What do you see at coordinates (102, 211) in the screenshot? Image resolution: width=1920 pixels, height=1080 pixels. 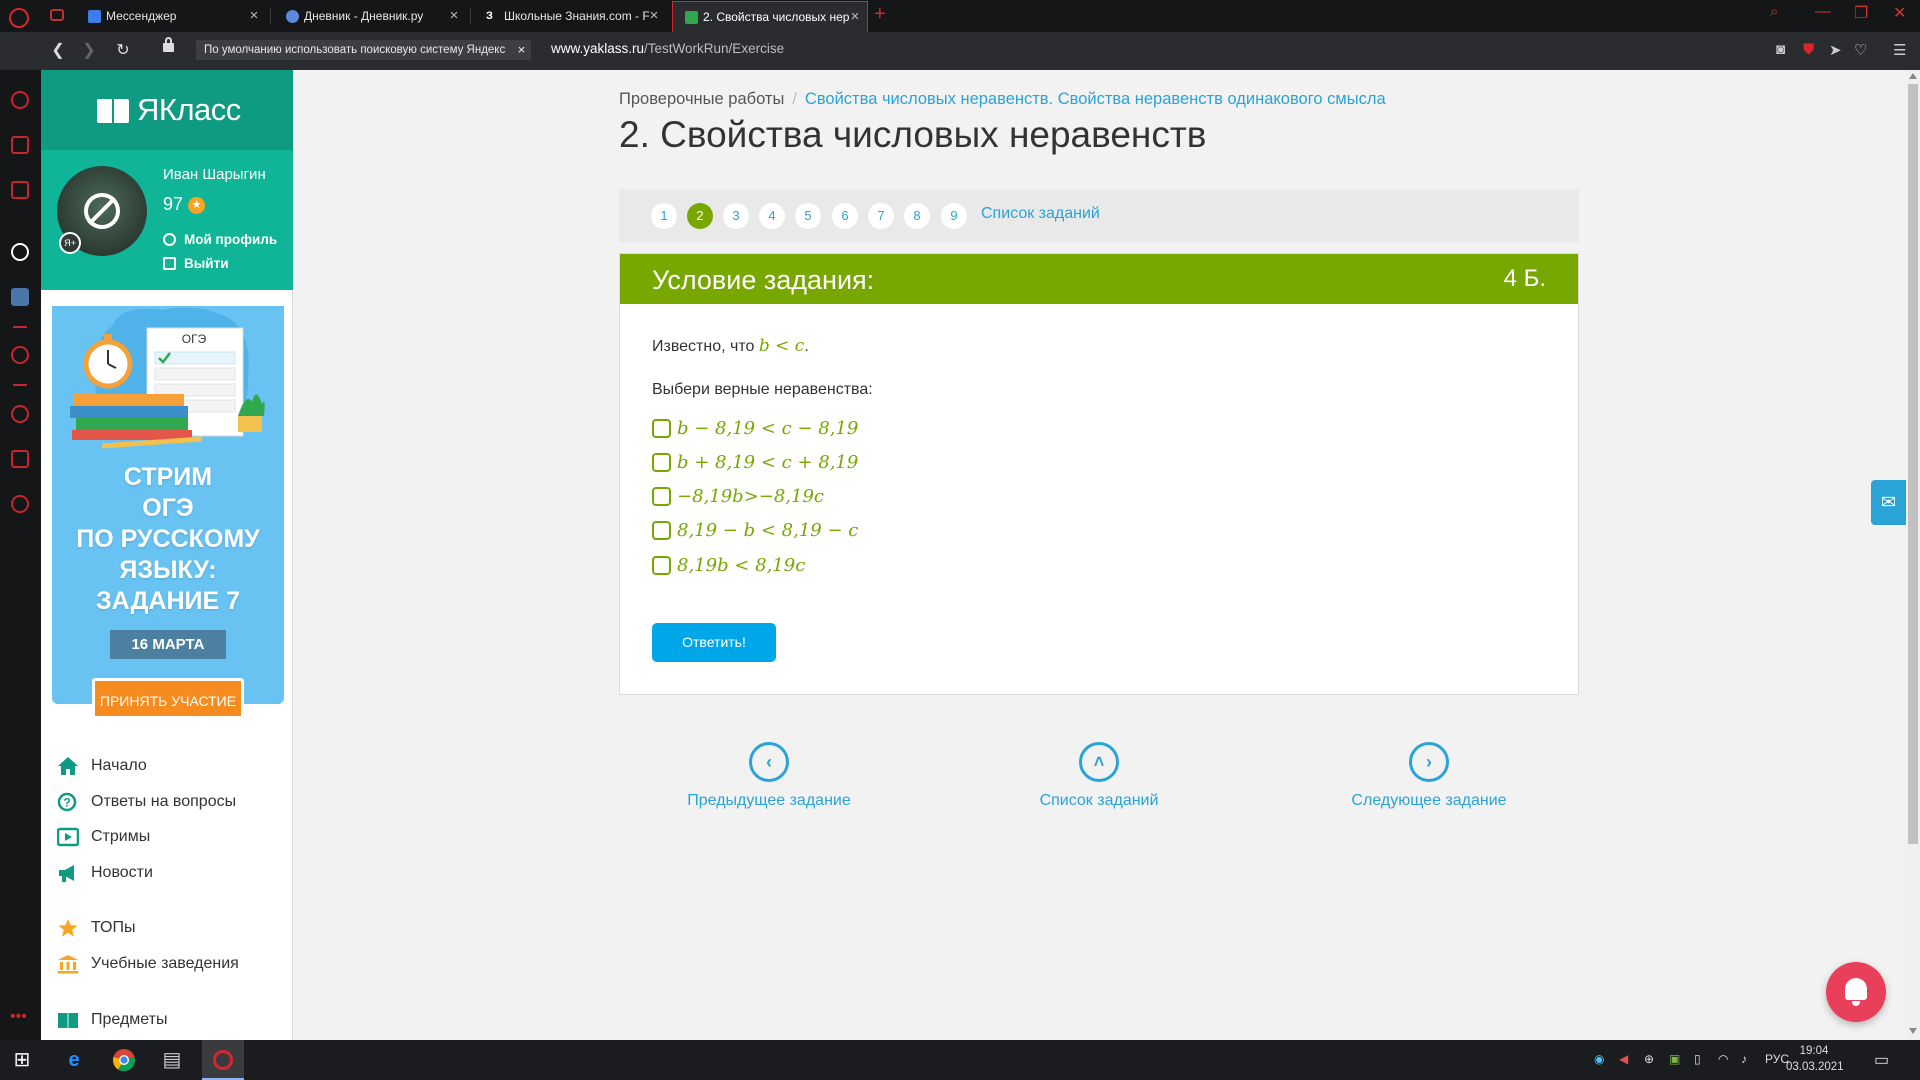 I see `avatar: Я+` at bounding box center [102, 211].